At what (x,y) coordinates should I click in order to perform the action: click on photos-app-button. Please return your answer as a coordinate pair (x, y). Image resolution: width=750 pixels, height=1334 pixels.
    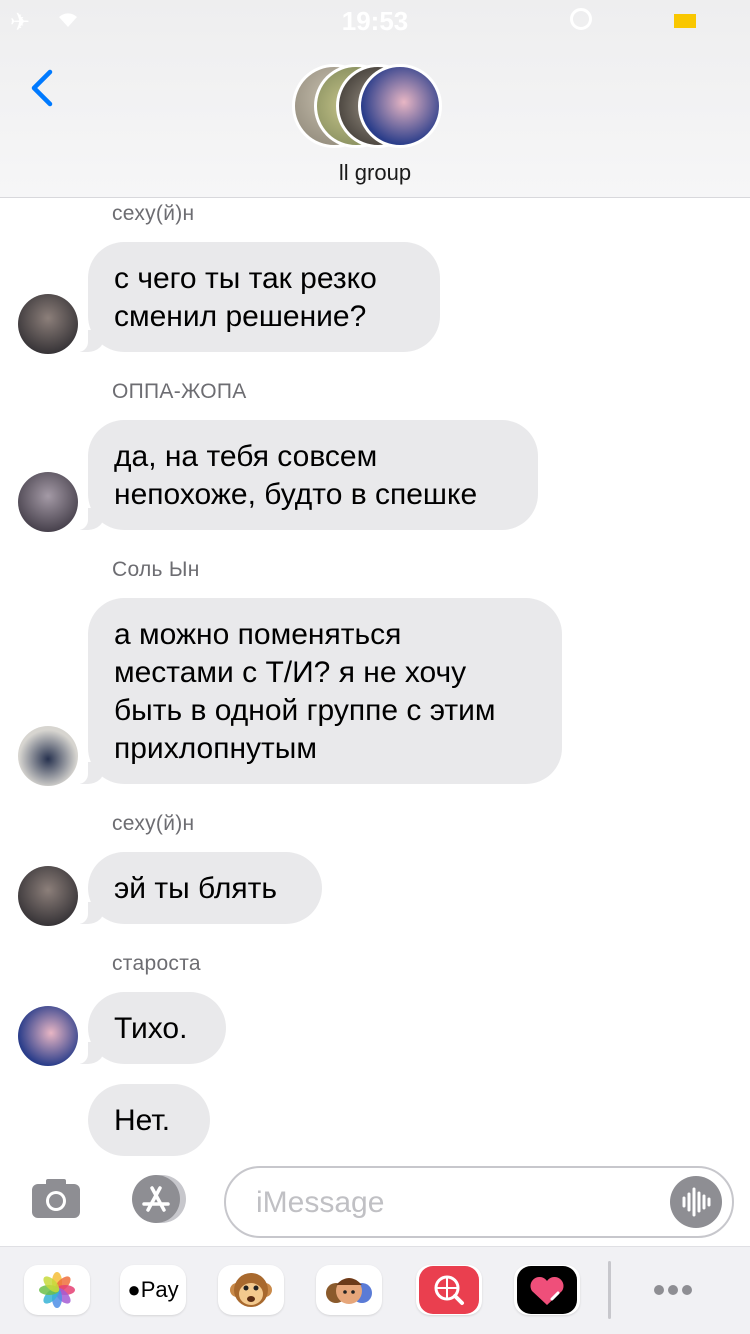
    Looking at the image, I should click on (57, 1290).